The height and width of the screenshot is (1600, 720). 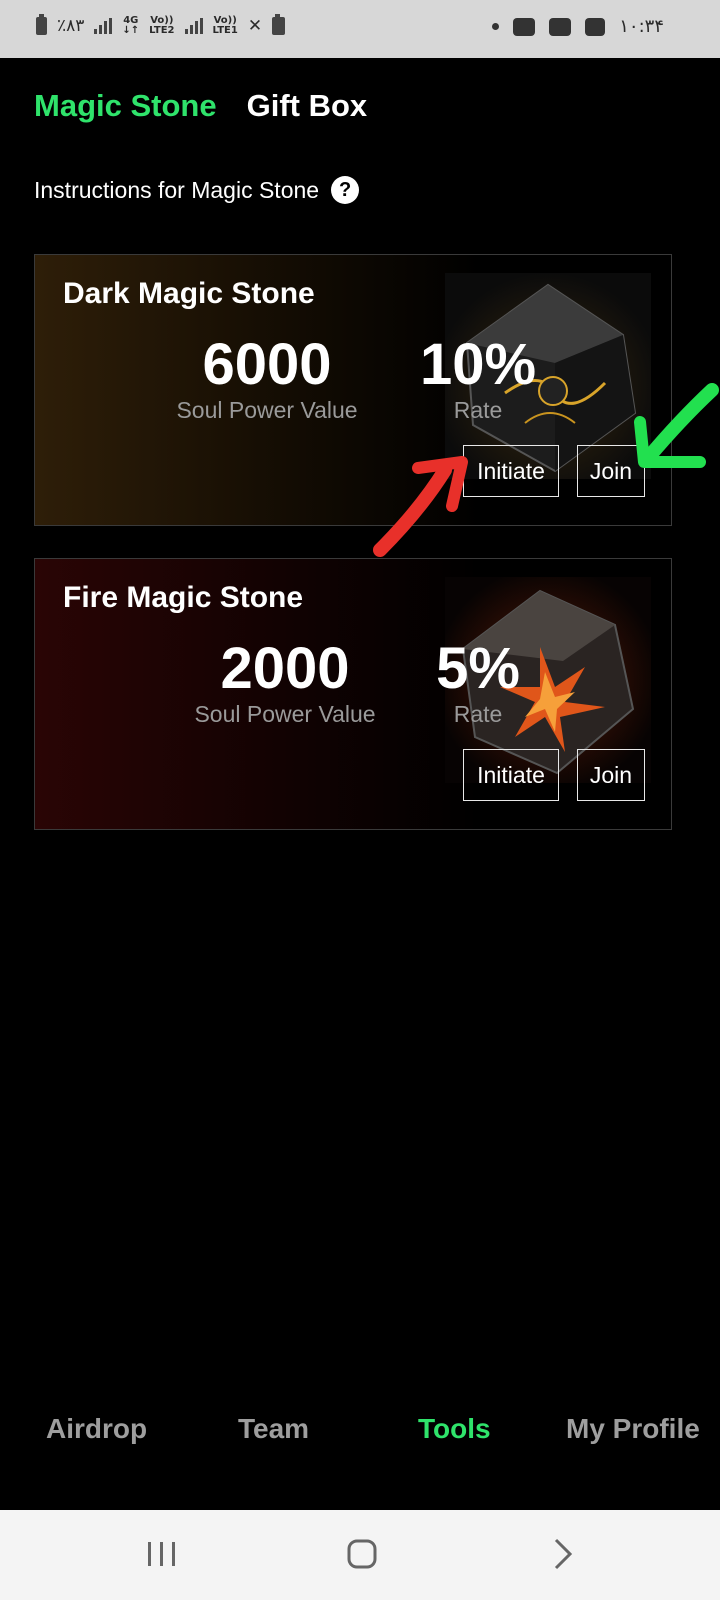 I want to click on back-icon, so click(x=562, y=1554).